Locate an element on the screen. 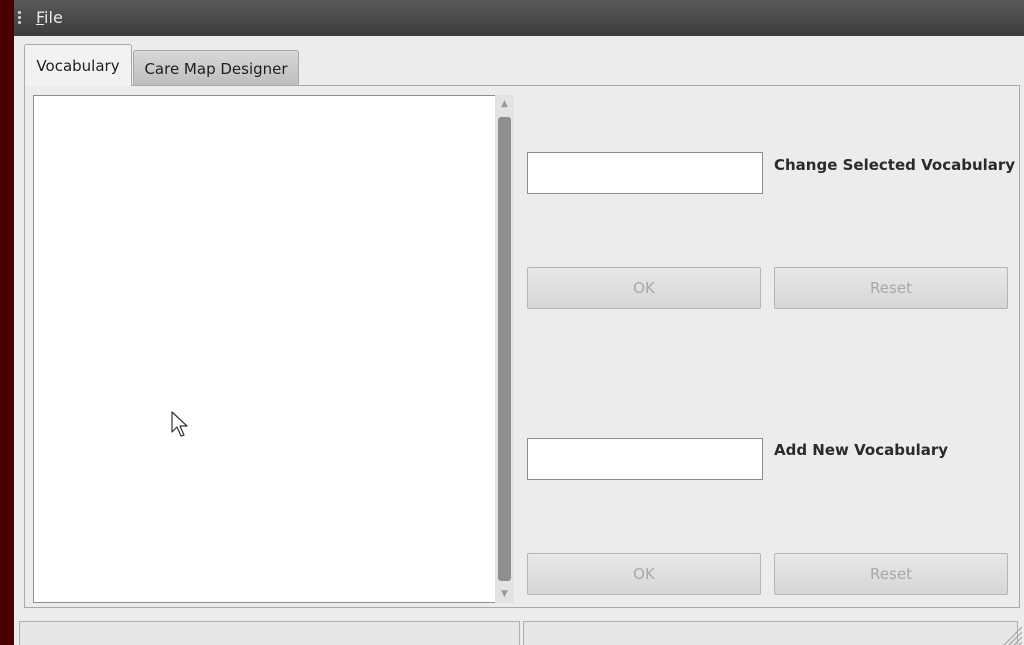  add-ok-button: OK is located at coordinates (644, 574).